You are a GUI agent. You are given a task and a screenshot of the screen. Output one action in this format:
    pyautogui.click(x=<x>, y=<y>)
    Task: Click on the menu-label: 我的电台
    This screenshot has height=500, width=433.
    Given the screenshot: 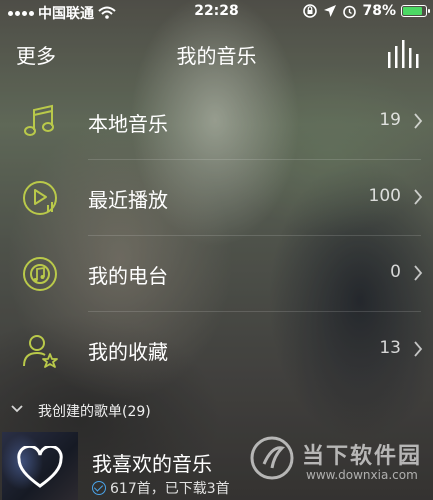 What is the action you would take?
    pyautogui.click(x=128, y=276)
    